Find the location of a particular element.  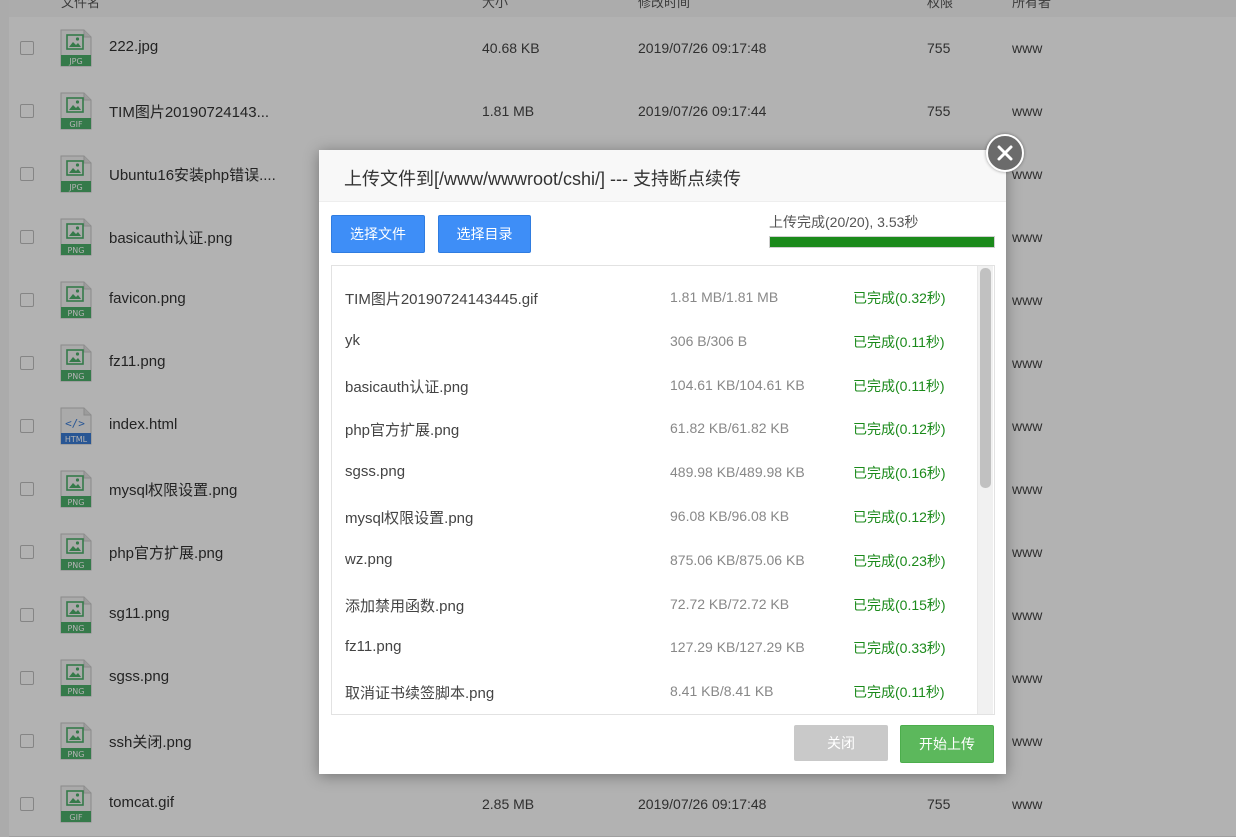

upload-file-name: fz11.png is located at coordinates (373, 647).